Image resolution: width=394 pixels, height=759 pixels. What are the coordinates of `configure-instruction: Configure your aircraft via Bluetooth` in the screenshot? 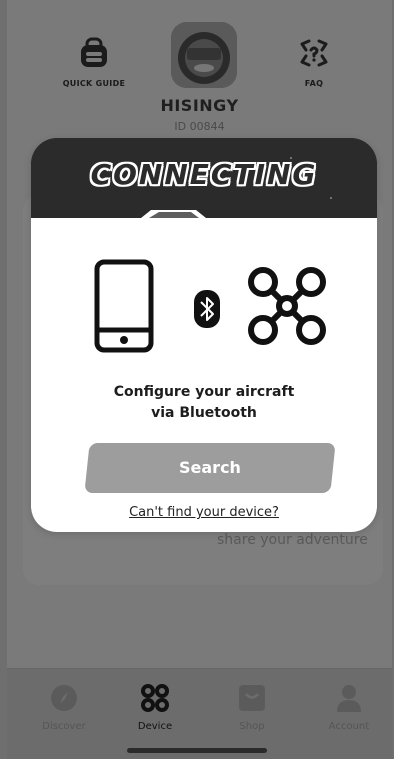 It's located at (204, 403).